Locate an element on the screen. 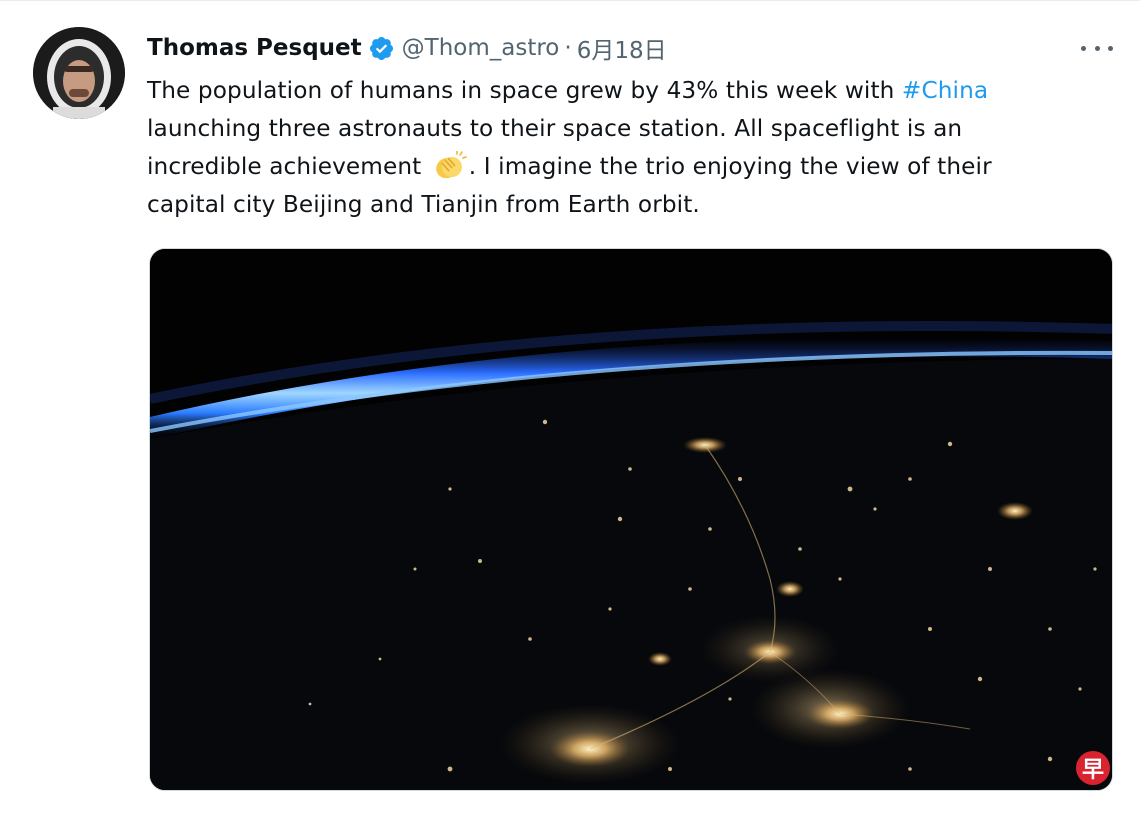 This screenshot has height=818, width=1140. astronaut-avatar-icon is located at coordinates (79, 73).